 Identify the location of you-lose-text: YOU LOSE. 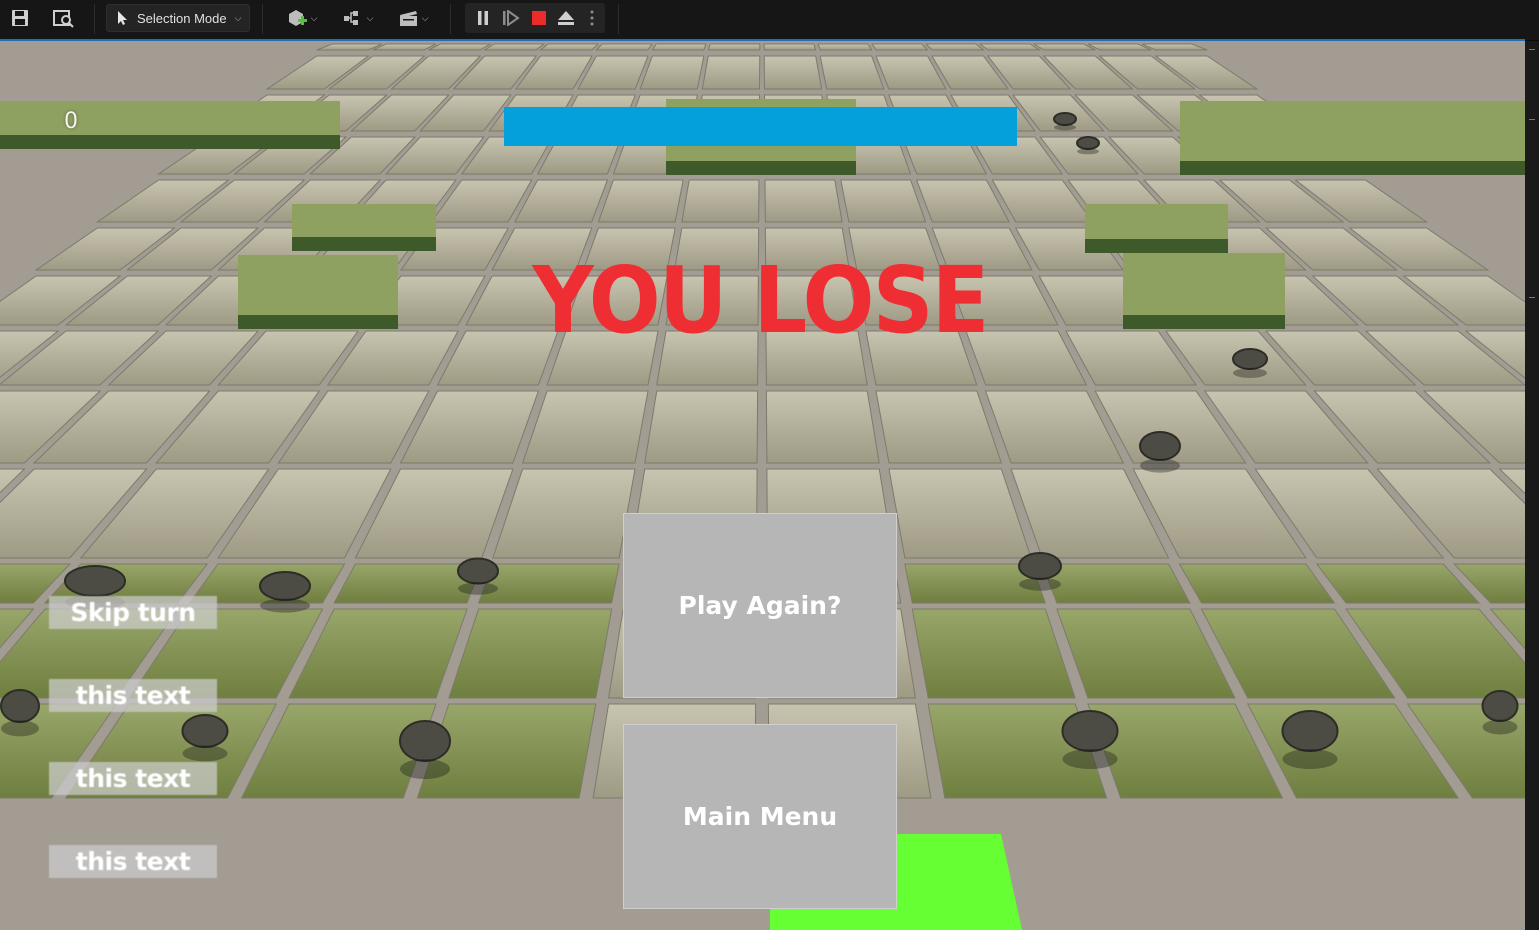
(760, 300).